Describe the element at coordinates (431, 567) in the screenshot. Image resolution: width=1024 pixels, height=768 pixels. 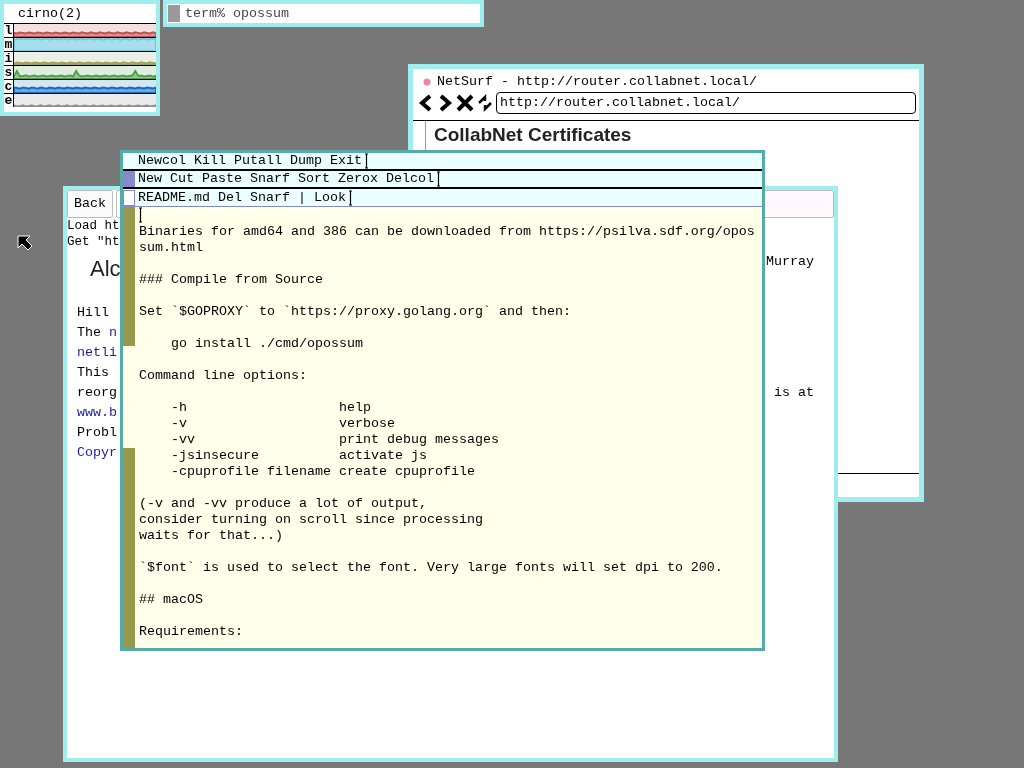
I see `readme-text: `$font` is used to select the font. Very large fonts will set dpi to 200.` at that location.